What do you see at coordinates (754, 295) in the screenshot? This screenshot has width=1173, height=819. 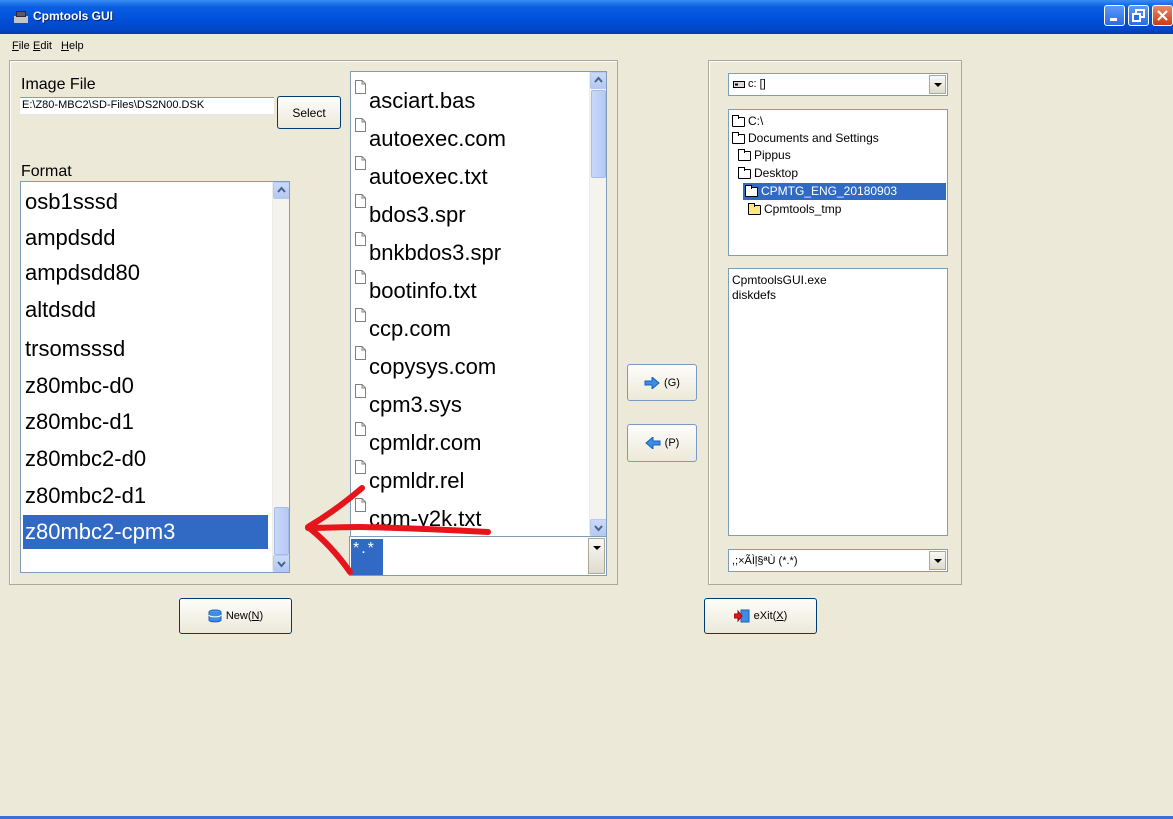 I see `local-file-item: diskdefs` at bounding box center [754, 295].